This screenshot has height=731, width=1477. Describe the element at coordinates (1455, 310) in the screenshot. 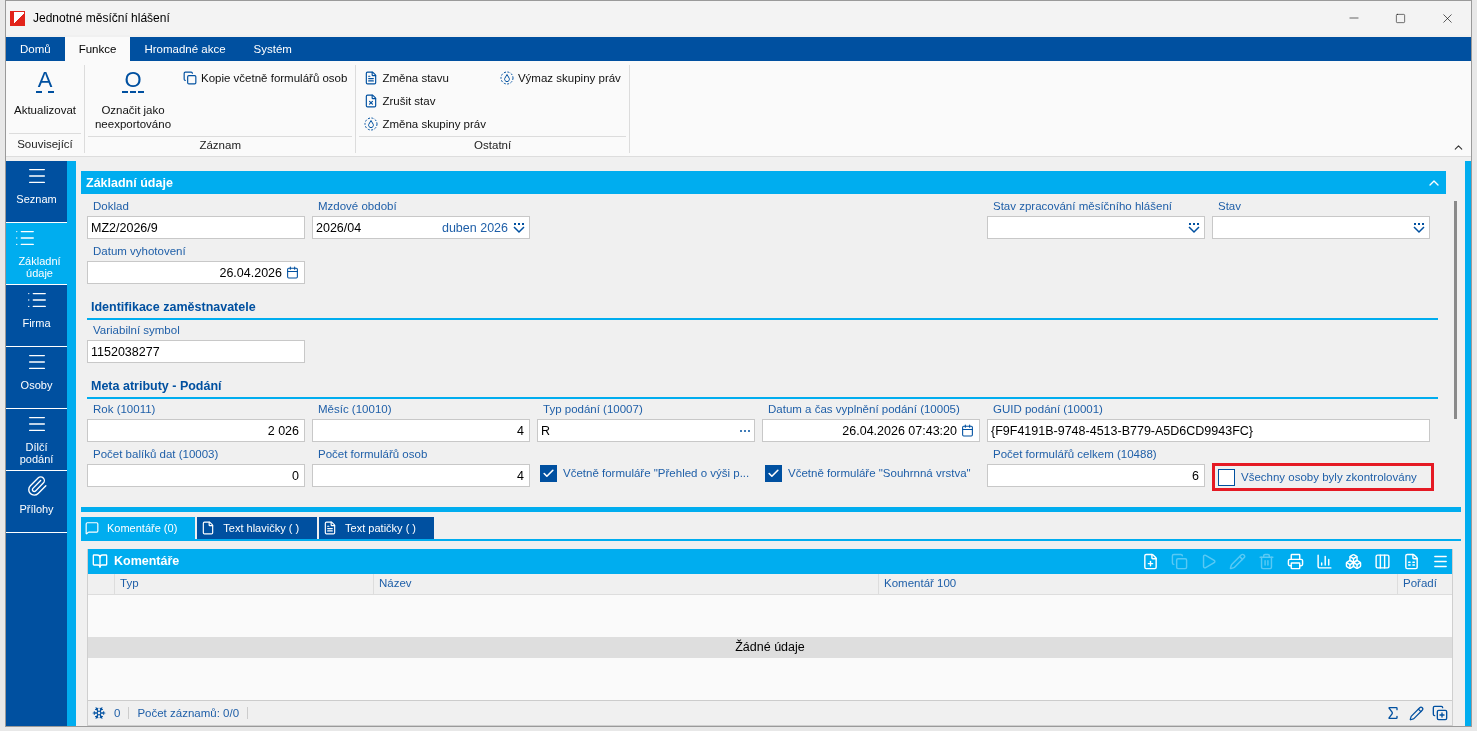

I see `scrollbar-thumb` at that location.